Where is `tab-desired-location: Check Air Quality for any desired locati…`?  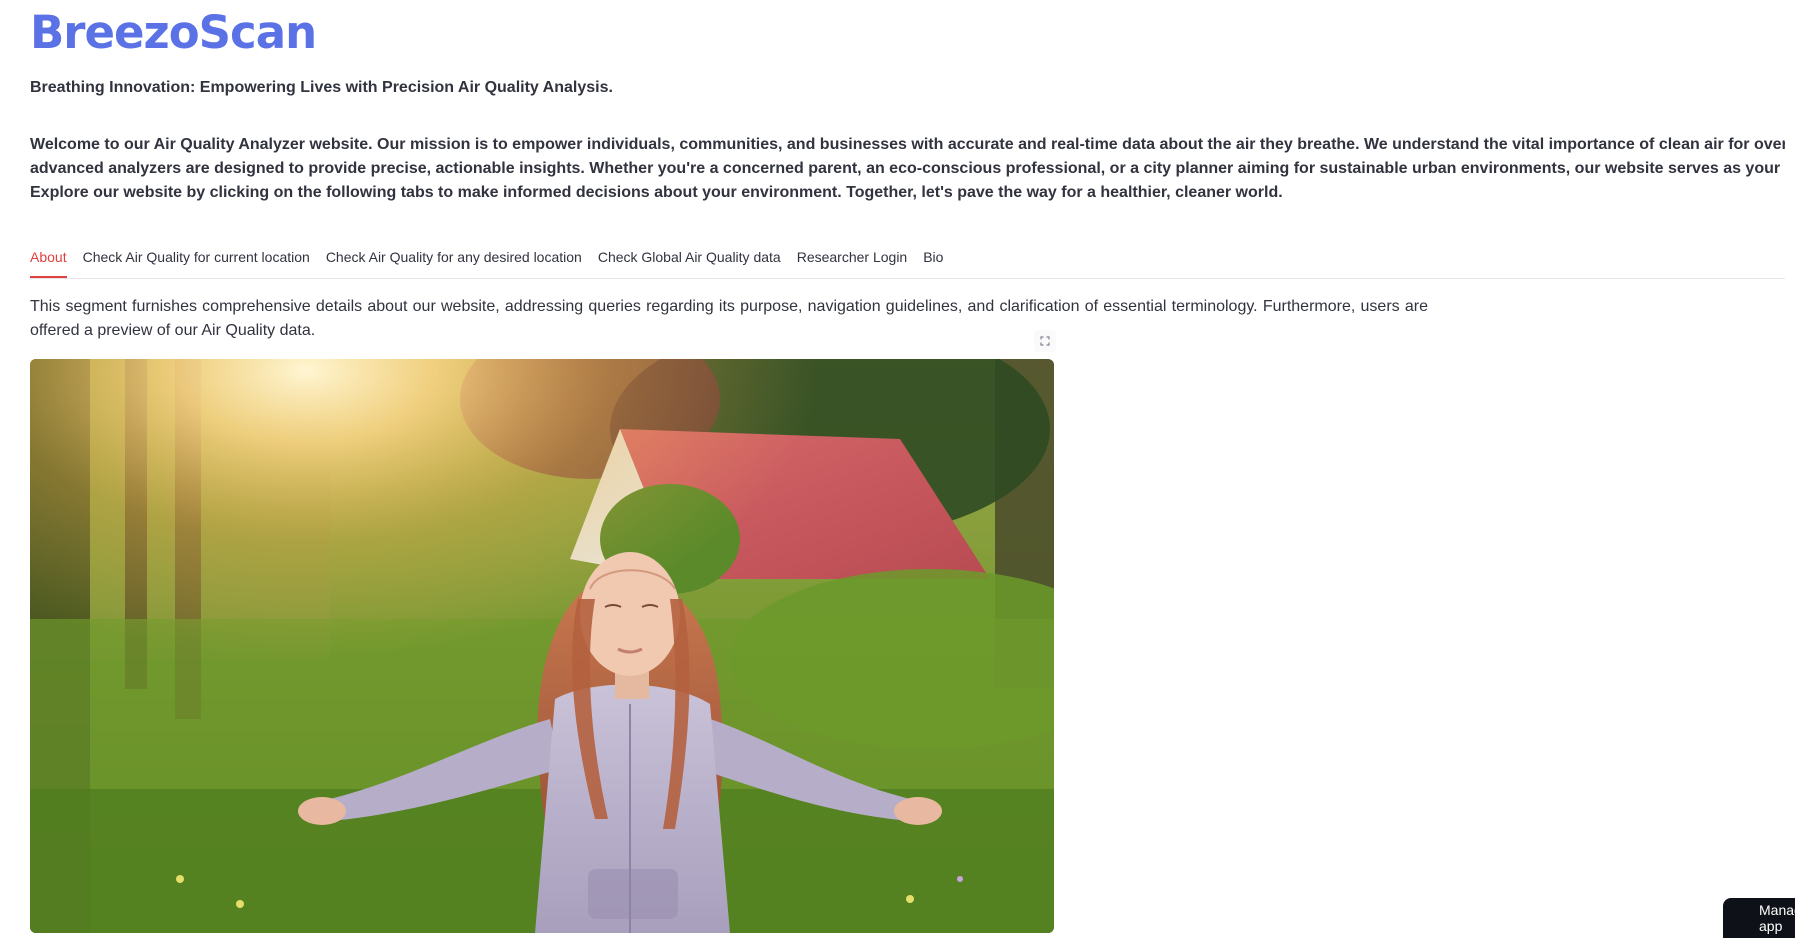 tab-desired-location: Check Air Quality for any desired locati… is located at coordinates (454, 260).